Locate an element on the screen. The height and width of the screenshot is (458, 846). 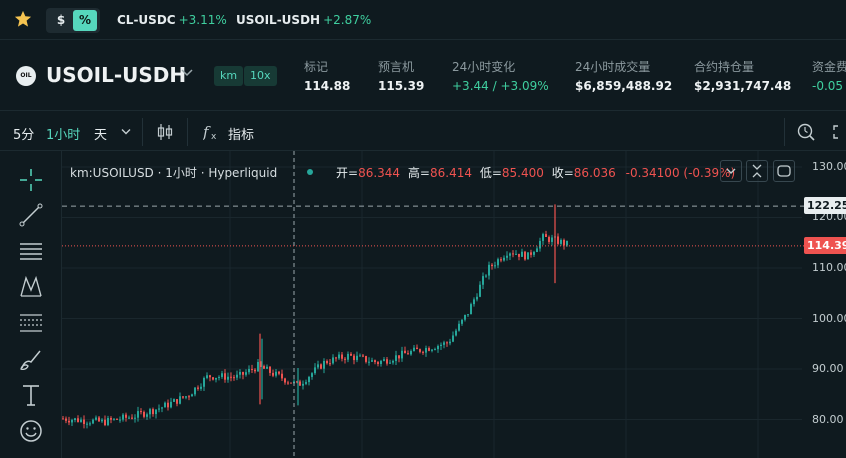
star-icon is located at coordinates (23, 19).